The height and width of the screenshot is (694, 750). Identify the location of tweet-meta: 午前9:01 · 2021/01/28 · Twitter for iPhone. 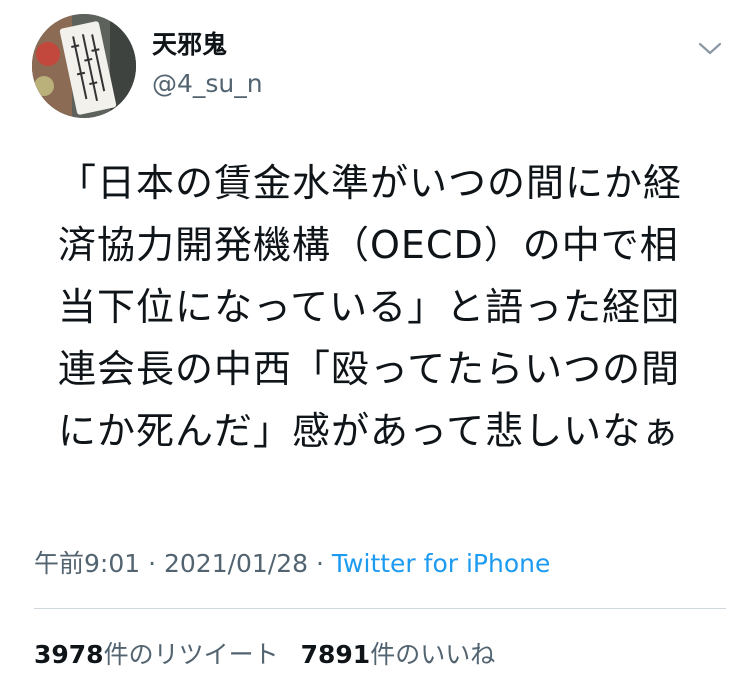
(292, 564).